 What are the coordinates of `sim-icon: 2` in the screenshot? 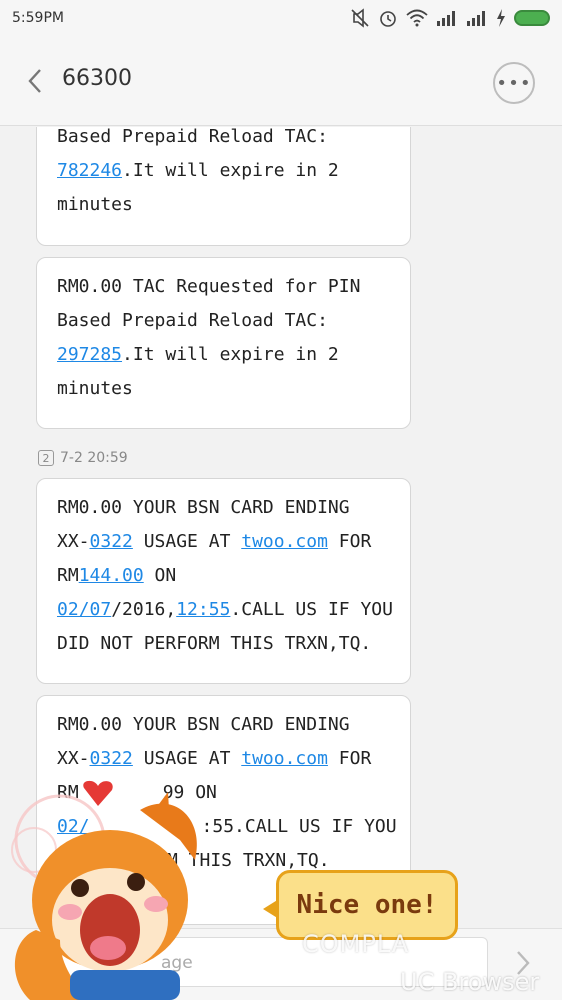 It's located at (46, 458).